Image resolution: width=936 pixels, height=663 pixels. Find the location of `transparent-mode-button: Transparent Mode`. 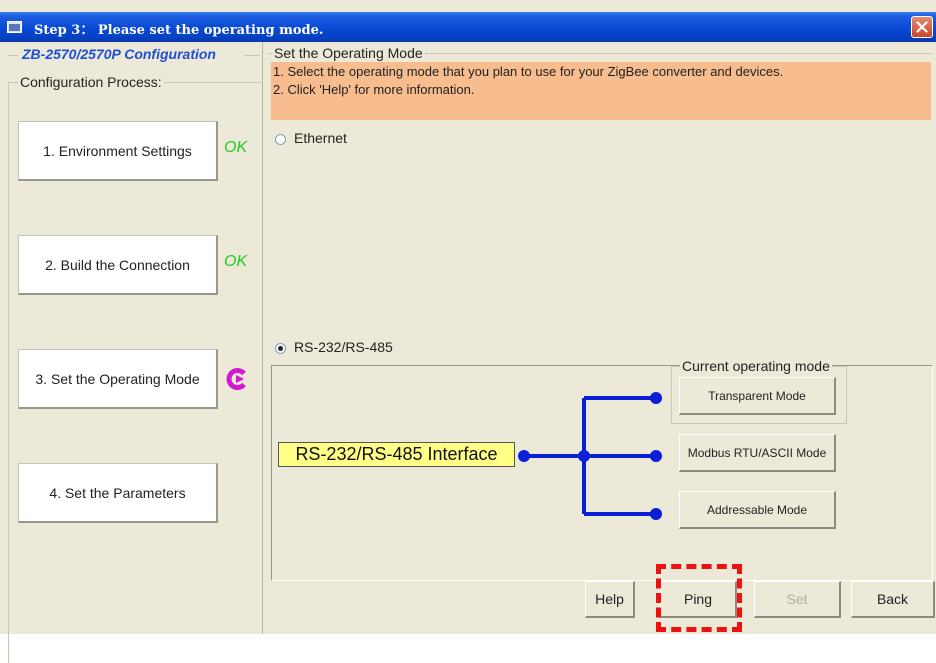

transparent-mode-button: Transparent Mode is located at coordinates (757, 396).